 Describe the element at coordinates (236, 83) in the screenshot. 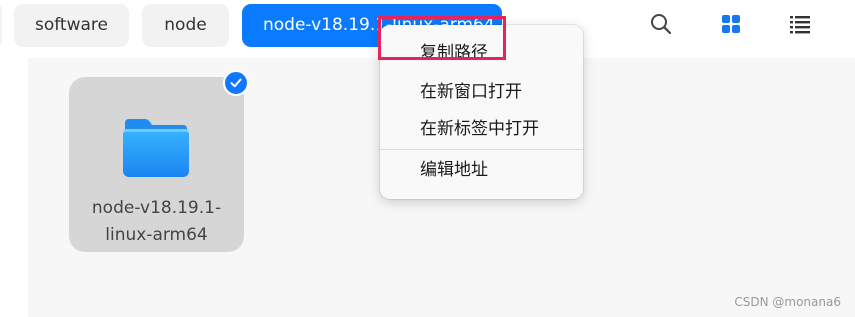

I see `checkmark-icon` at that location.